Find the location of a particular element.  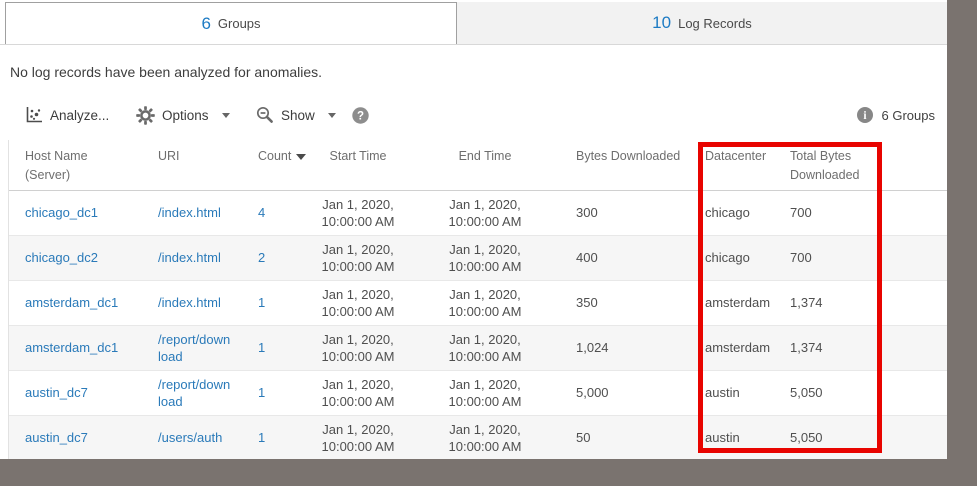

show-button-label: Show is located at coordinates (298, 115).